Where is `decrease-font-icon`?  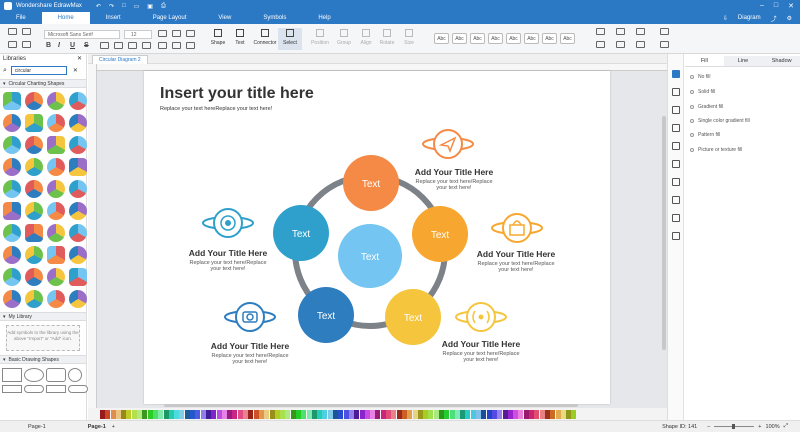
decrease-font-icon is located at coordinates (176, 33).